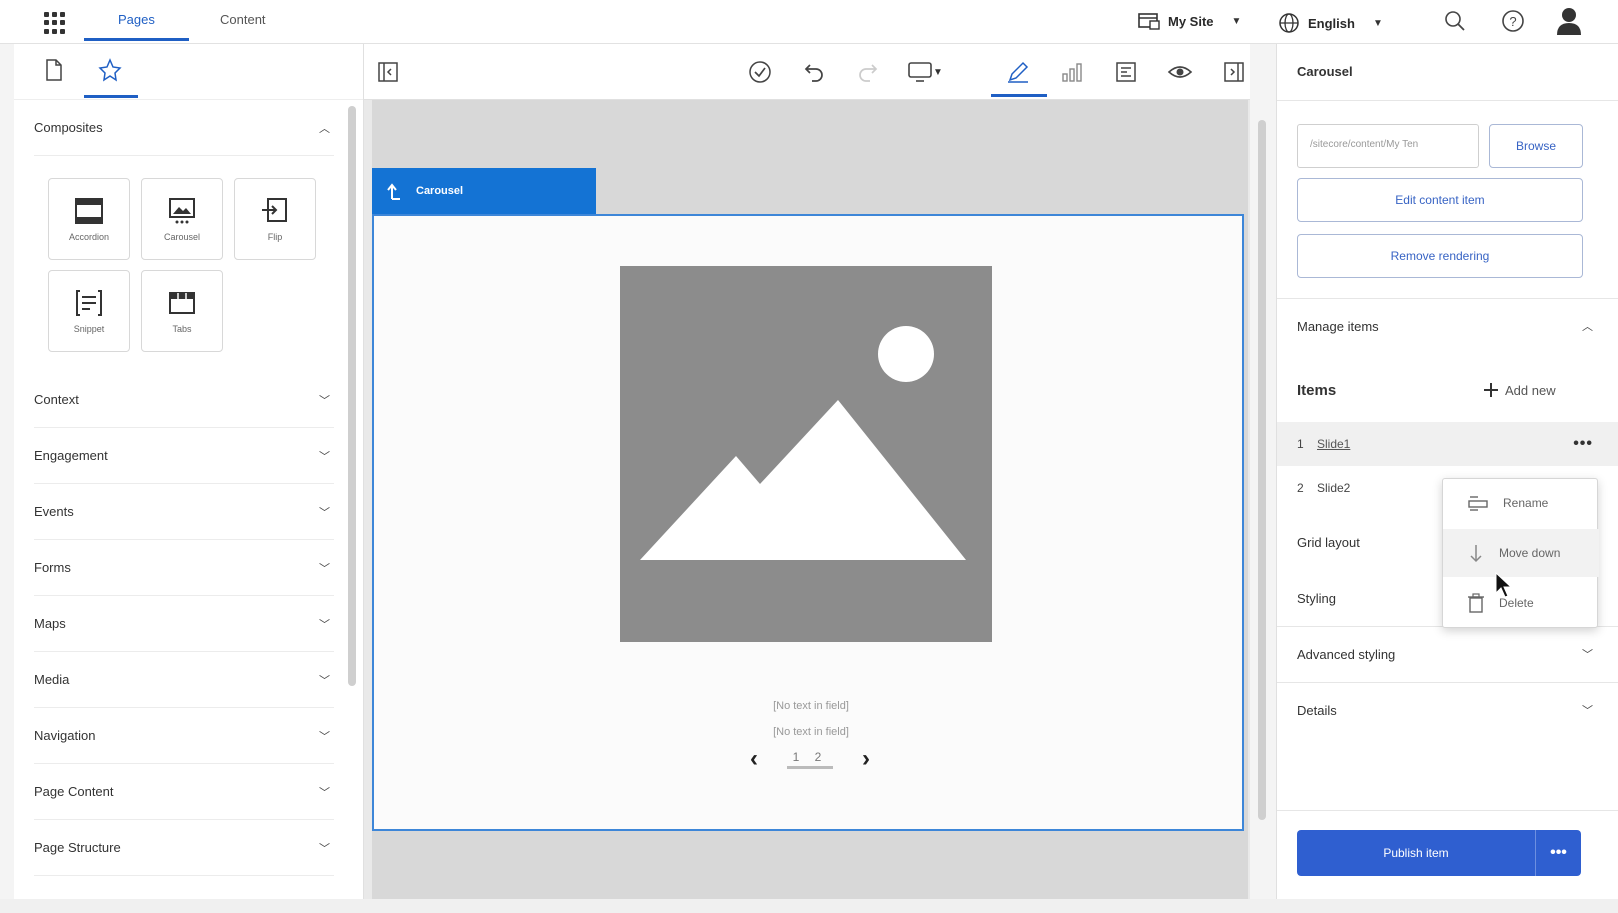 The image size is (1618, 913). I want to click on search-icon, so click(1455, 21).